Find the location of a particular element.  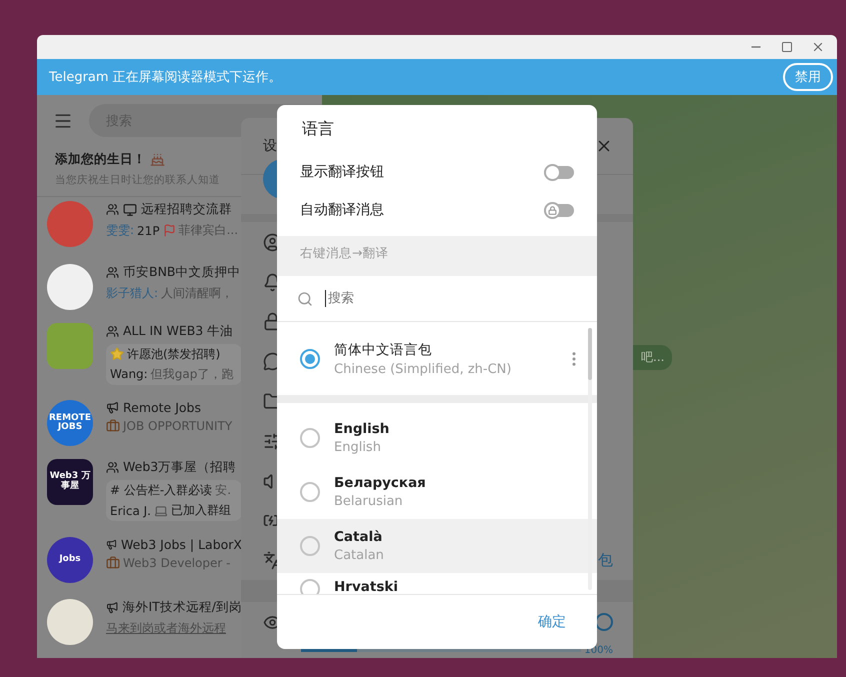

language-value: 包 is located at coordinates (605, 560).